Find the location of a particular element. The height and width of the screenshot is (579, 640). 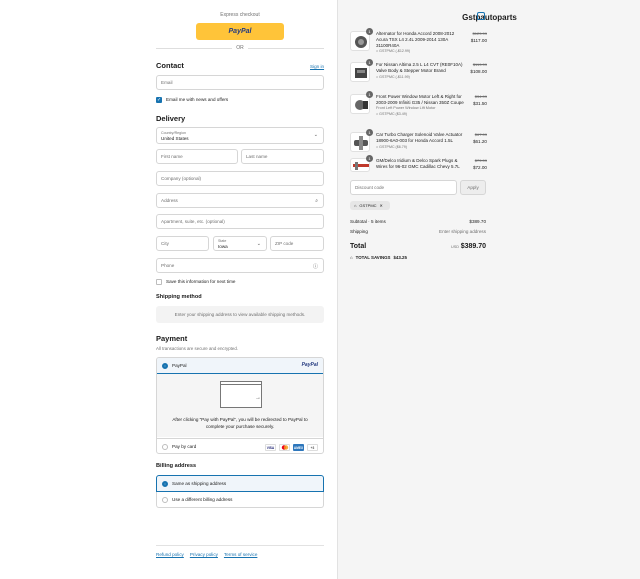

applied-discount-chip: ⌂ GSTPMC ✕ is located at coordinates (370, 205).